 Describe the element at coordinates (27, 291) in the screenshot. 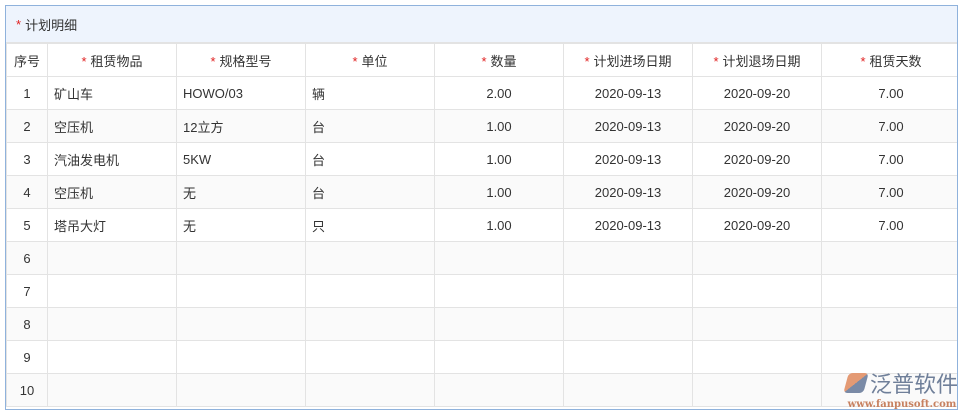

I see `table-cell: 7` at that location.